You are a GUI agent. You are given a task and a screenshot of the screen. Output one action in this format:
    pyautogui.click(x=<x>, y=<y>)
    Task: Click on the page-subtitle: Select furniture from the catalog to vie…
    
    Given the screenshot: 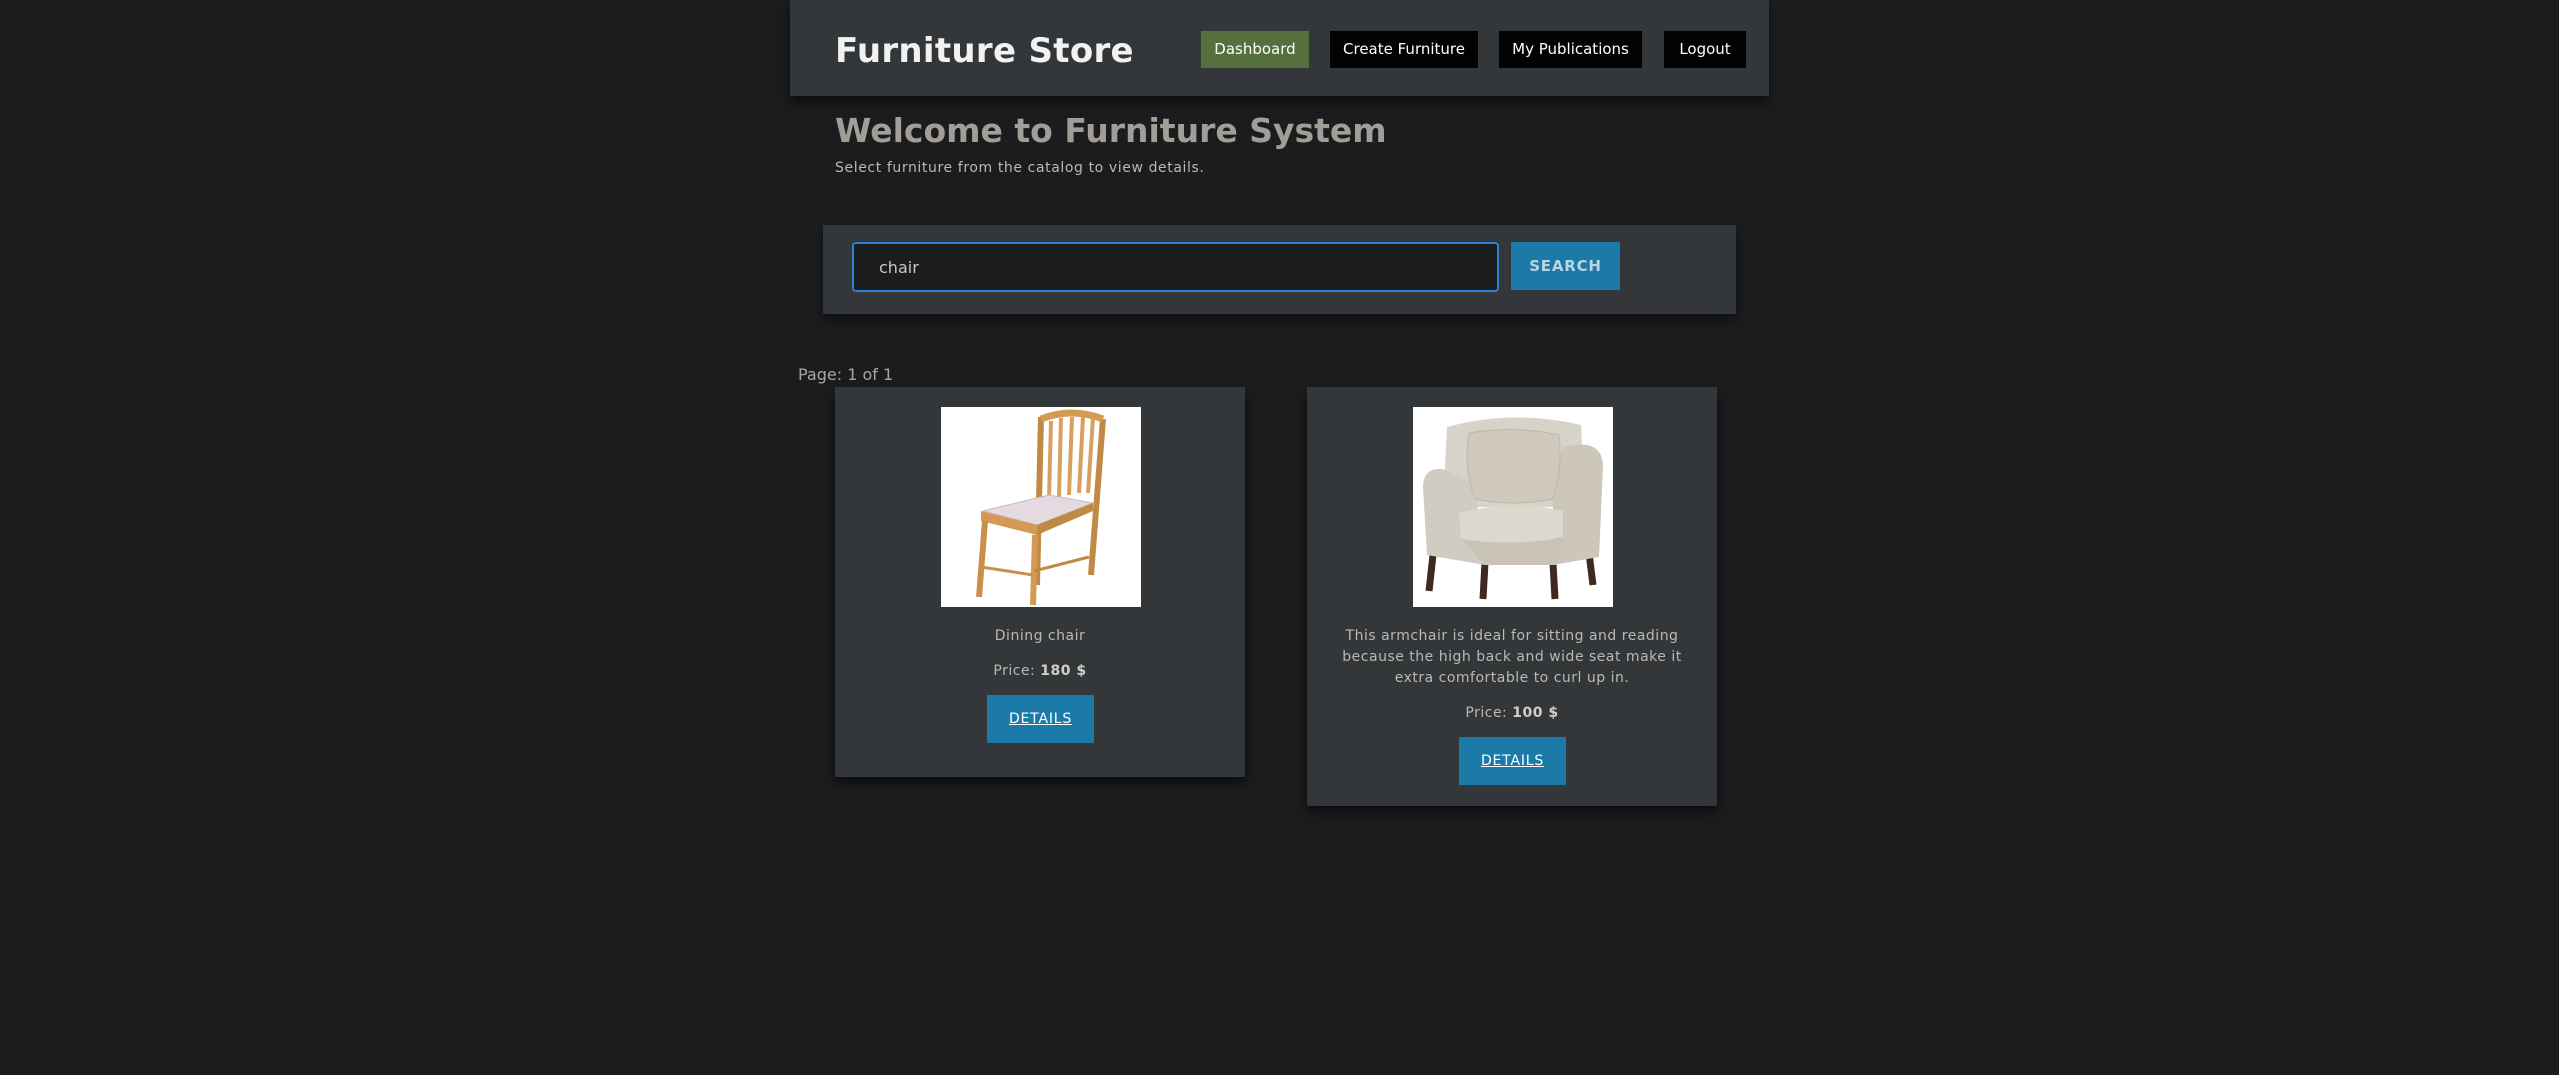 What is the action you would take?
    pyautogui.click(x=1020, y=168)
    